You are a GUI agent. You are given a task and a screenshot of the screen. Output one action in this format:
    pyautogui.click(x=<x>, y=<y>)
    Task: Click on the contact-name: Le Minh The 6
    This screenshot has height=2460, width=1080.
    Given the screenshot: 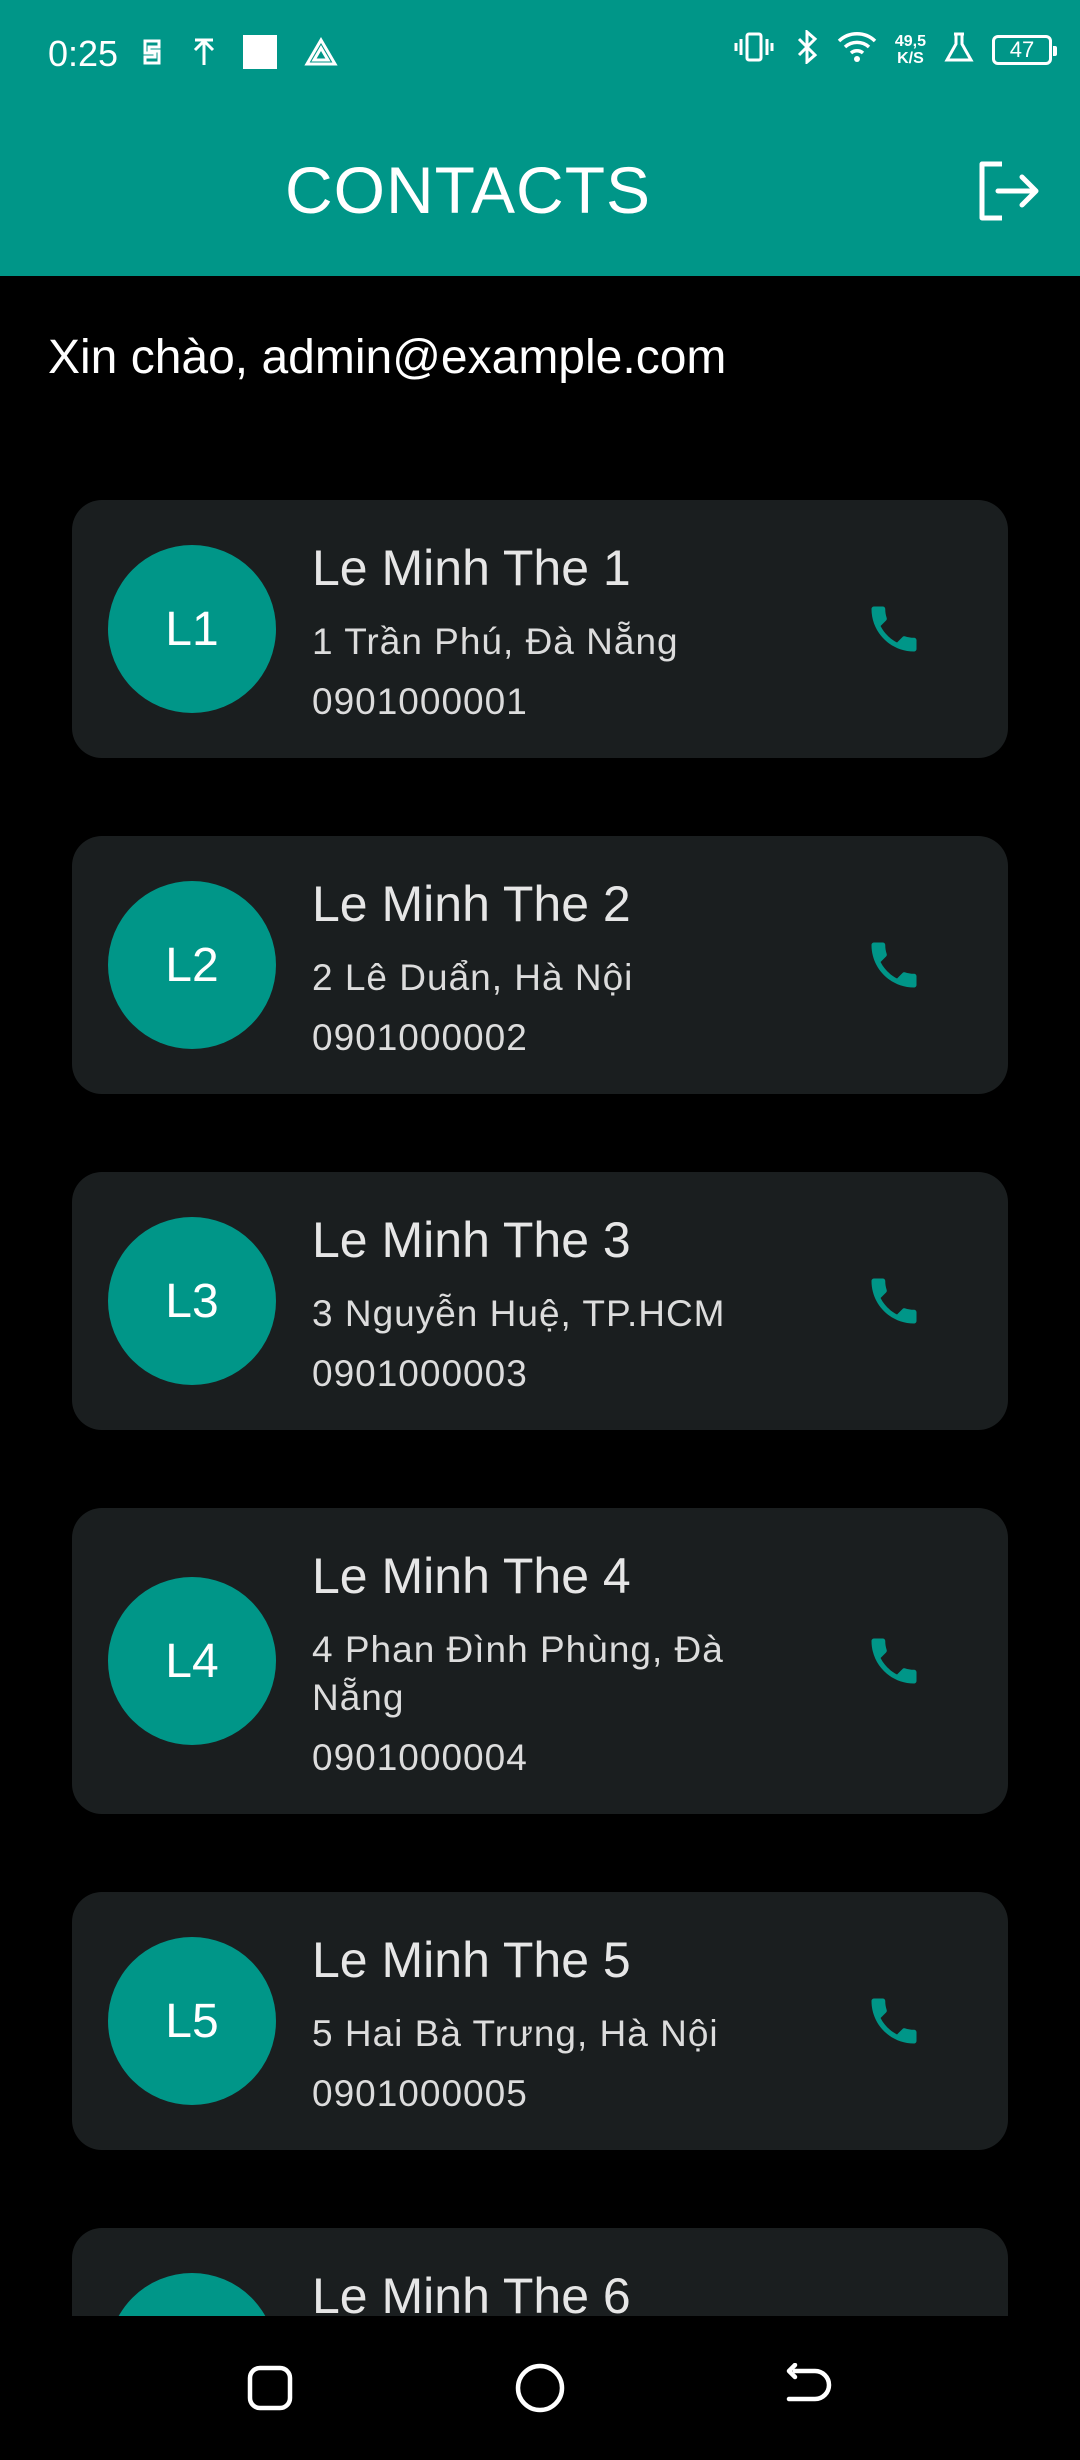 What is the action you would take?
    pyautogui.click(x=471, y=2292)
    